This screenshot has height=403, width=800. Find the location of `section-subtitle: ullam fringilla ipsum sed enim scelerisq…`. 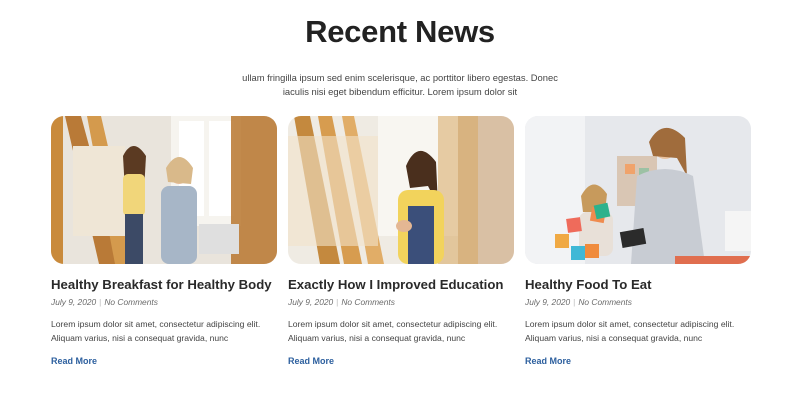

section-subtitle: ullam fringilla ipsum sed enim scelerisq… is located at coordinates (400, 84).